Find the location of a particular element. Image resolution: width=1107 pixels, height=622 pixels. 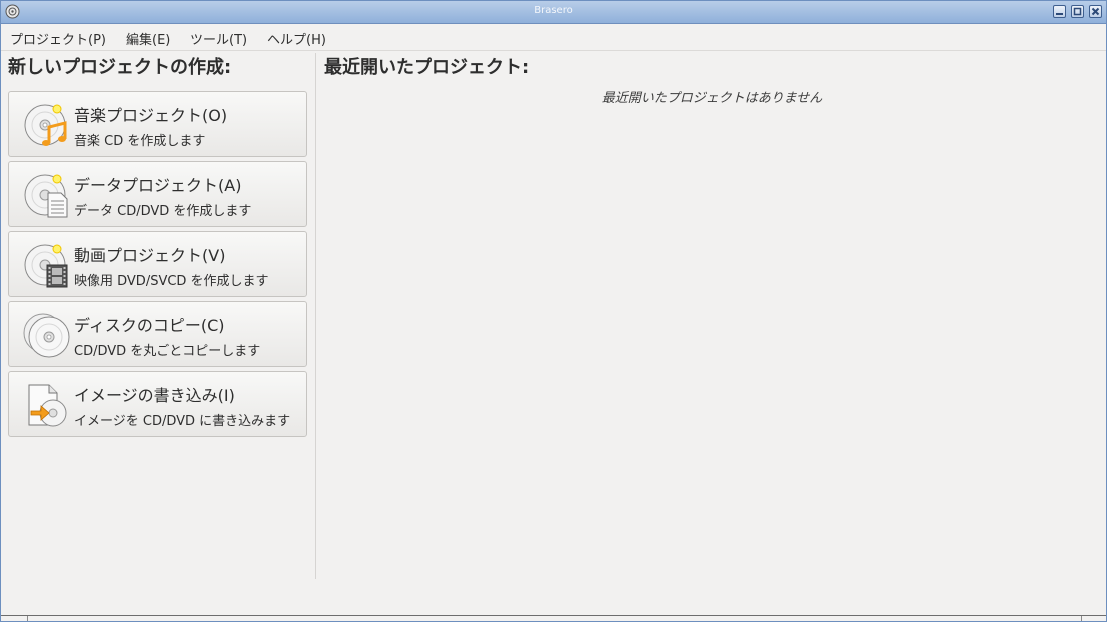

title-bar: Brasero is located at coordinates (553, 12).